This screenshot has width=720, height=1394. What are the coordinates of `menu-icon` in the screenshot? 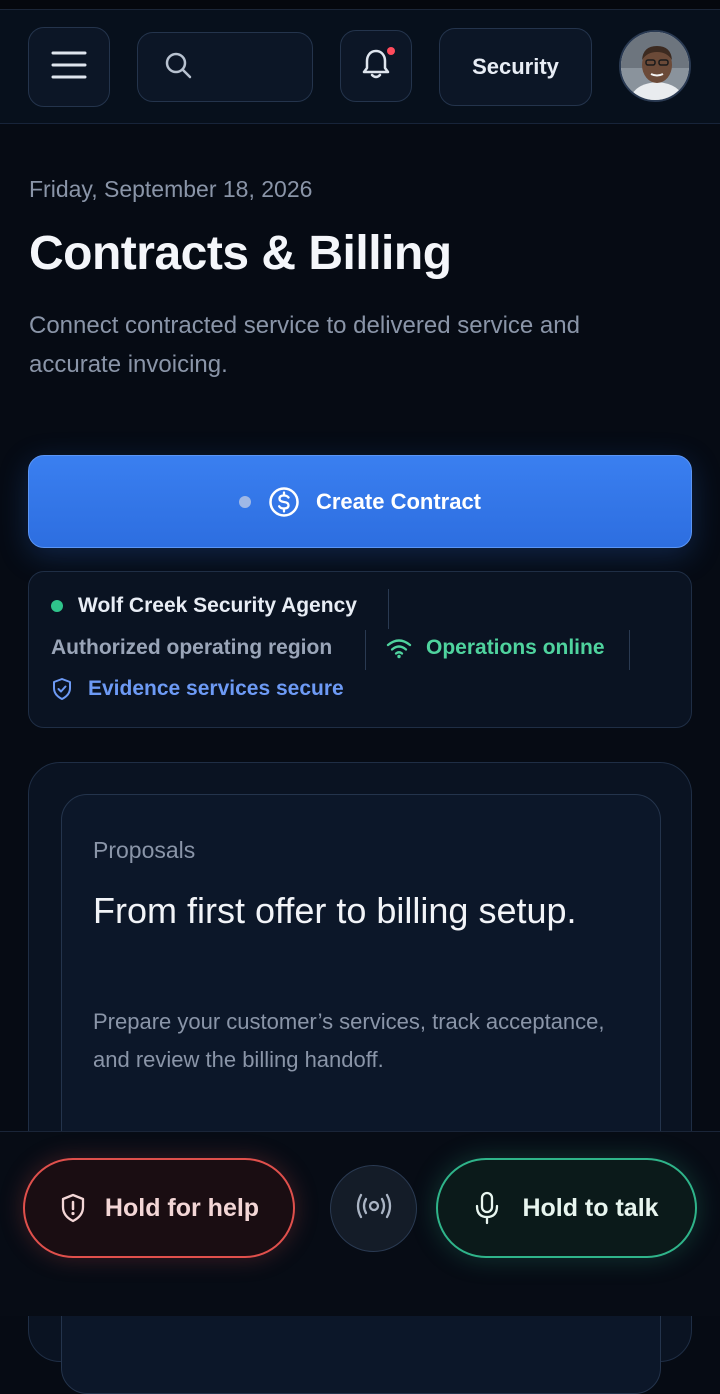 It's located at (69, 67).